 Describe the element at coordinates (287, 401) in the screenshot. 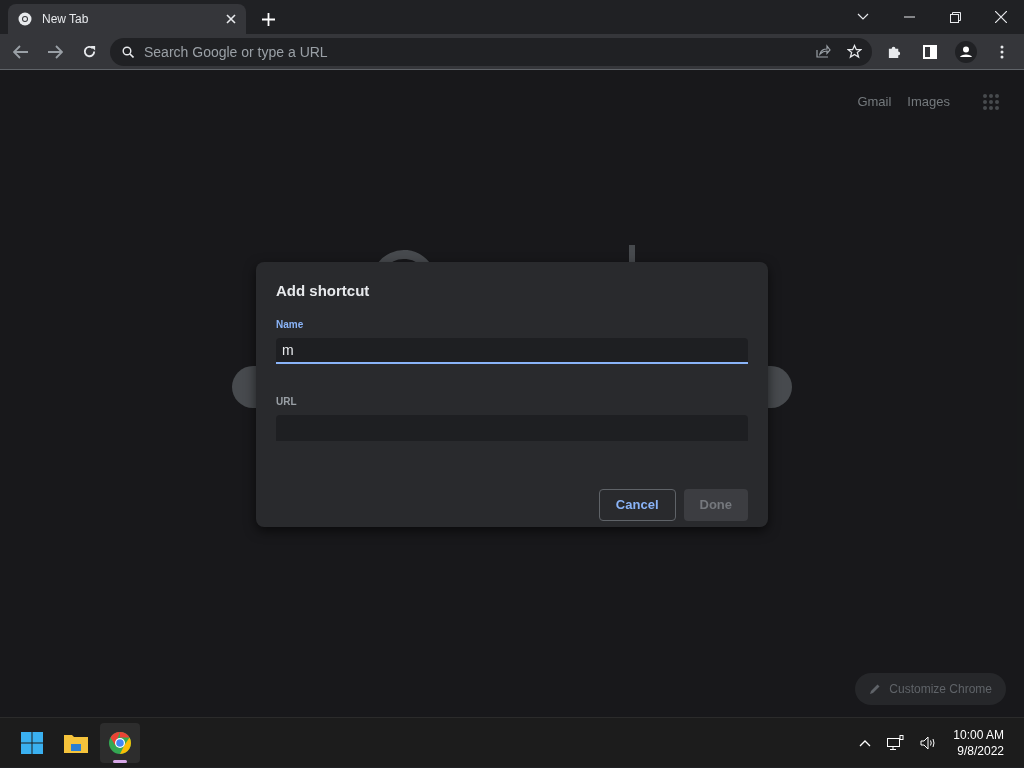

I see `field-label: URL` at that location.